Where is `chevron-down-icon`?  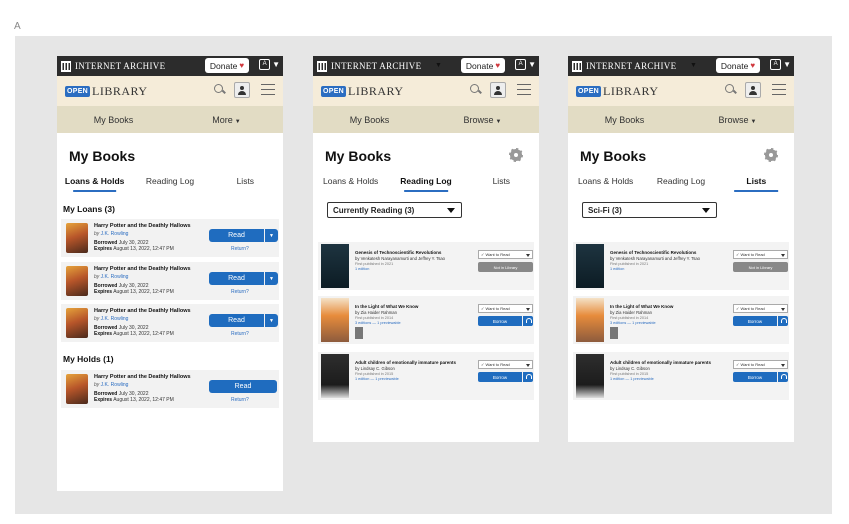
chevron-down-icon is located at coordinates (451, 210).